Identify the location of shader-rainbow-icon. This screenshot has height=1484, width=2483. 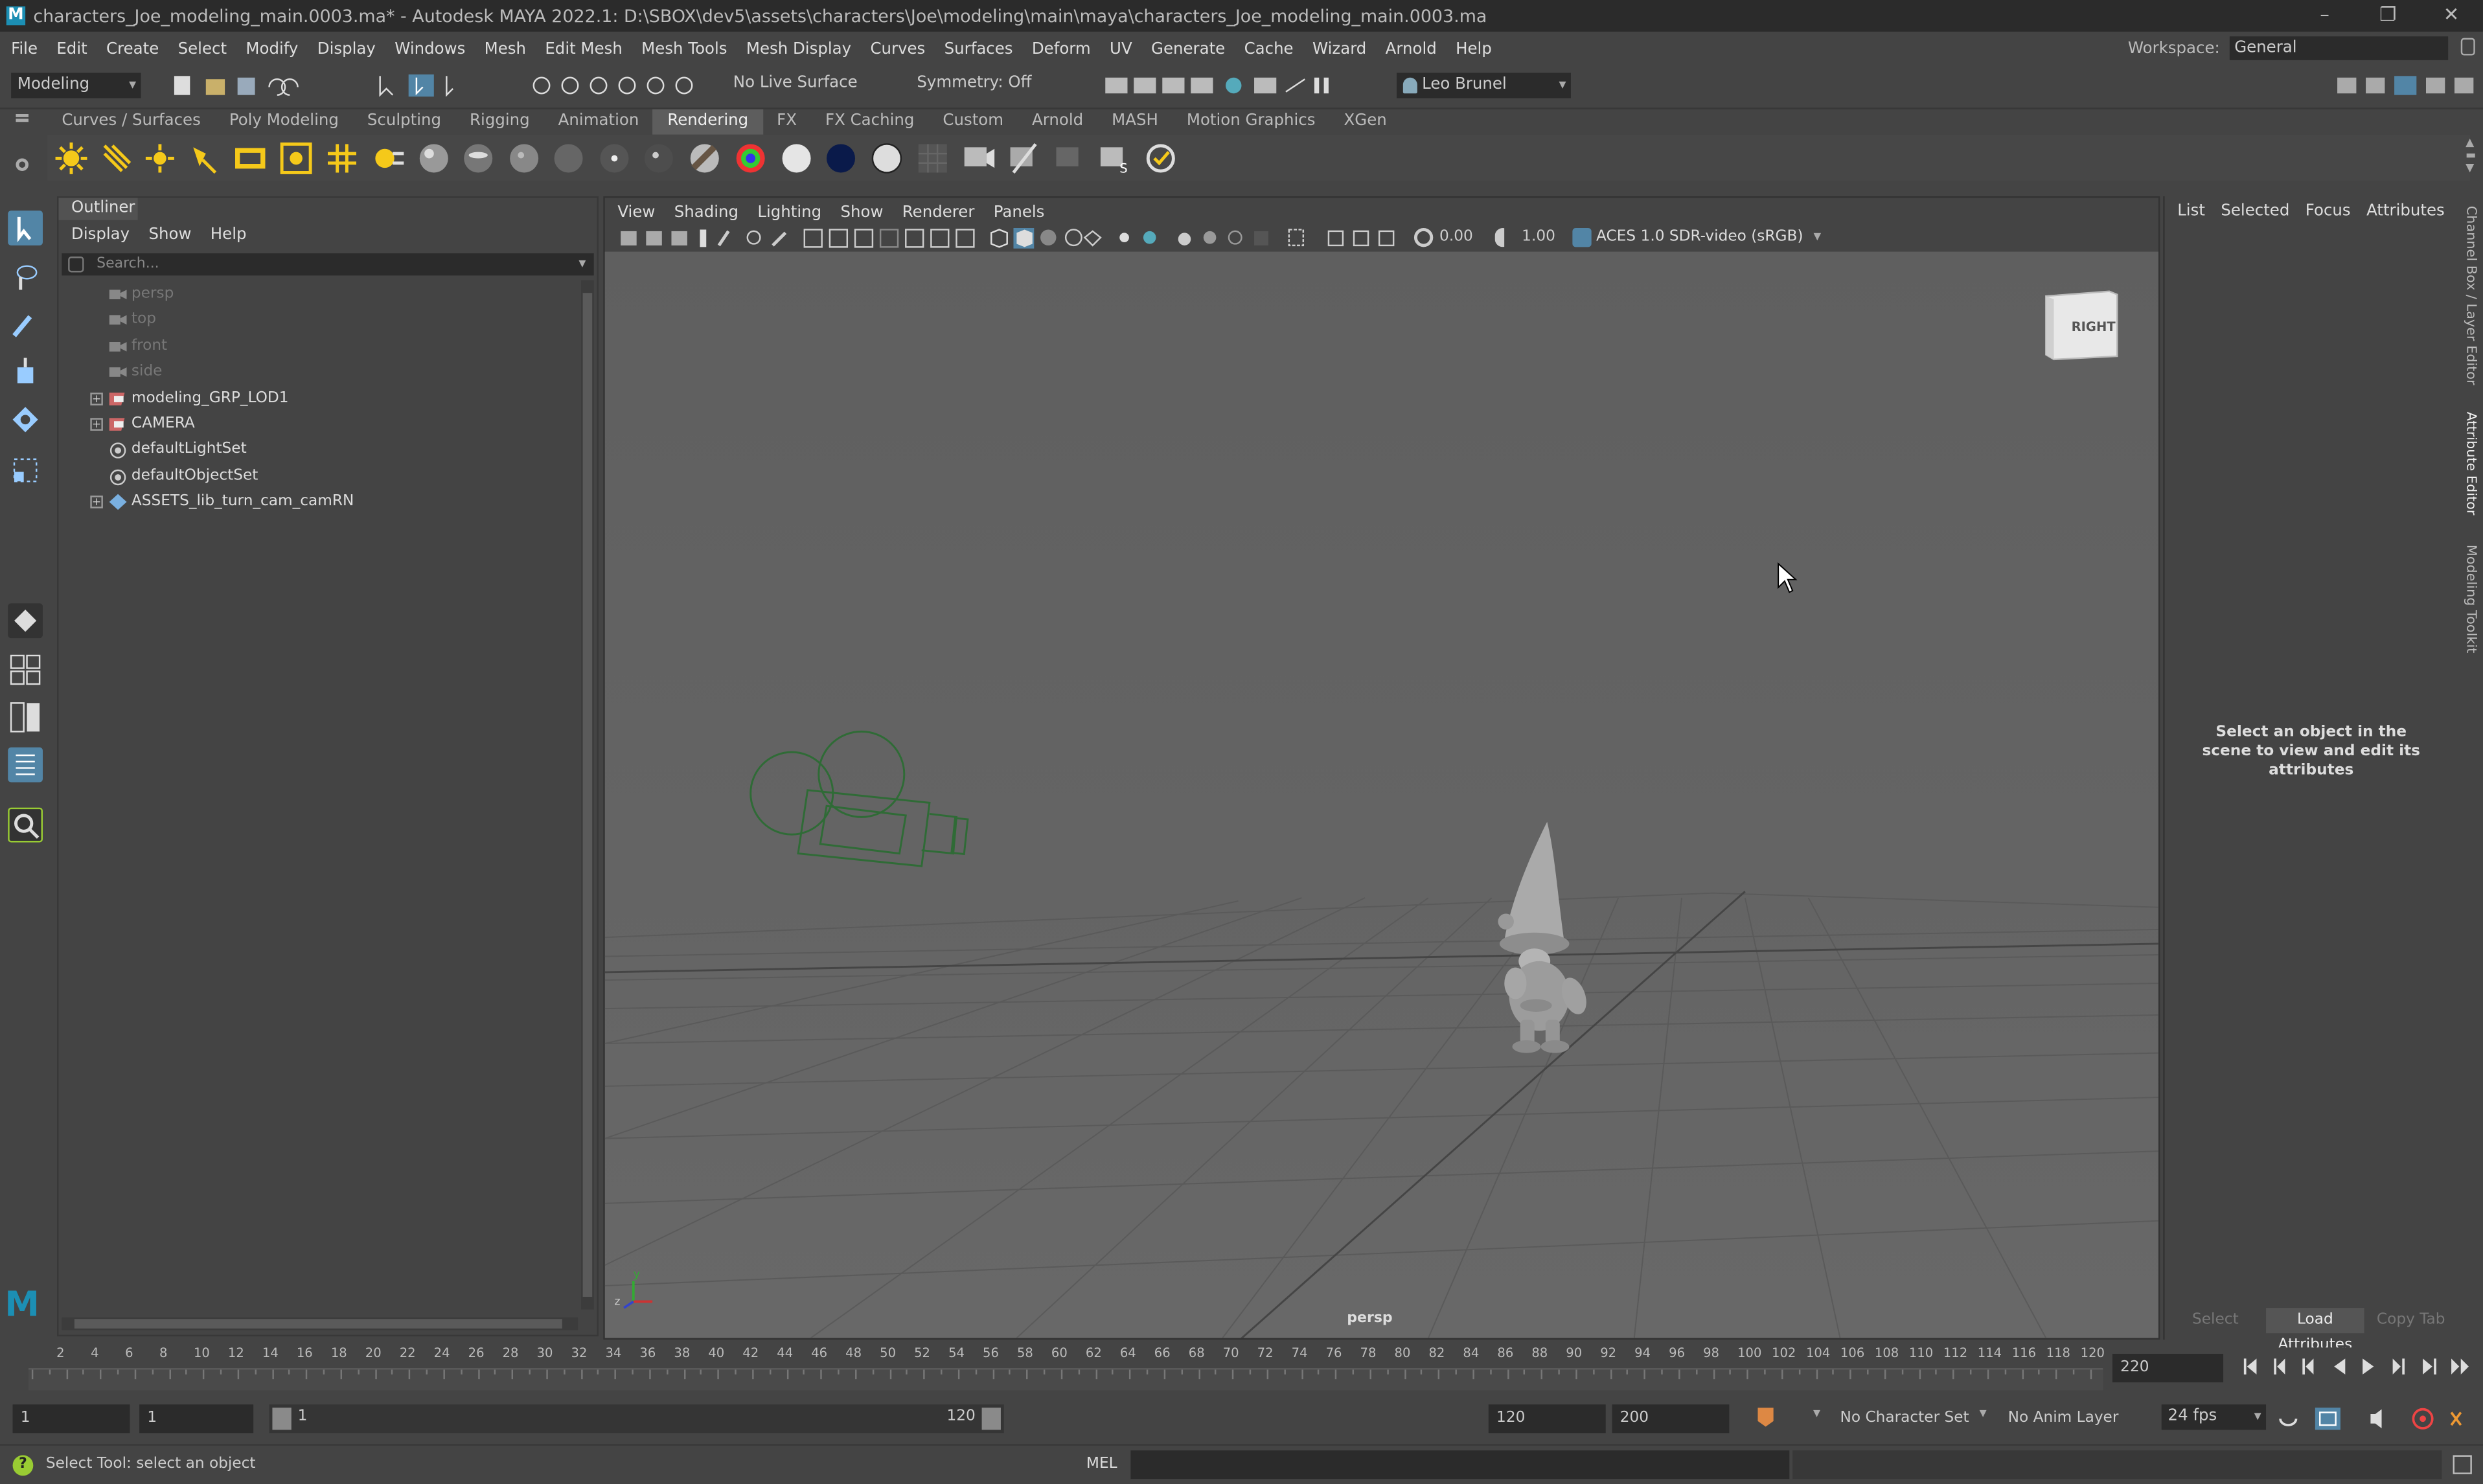
(751, 158).